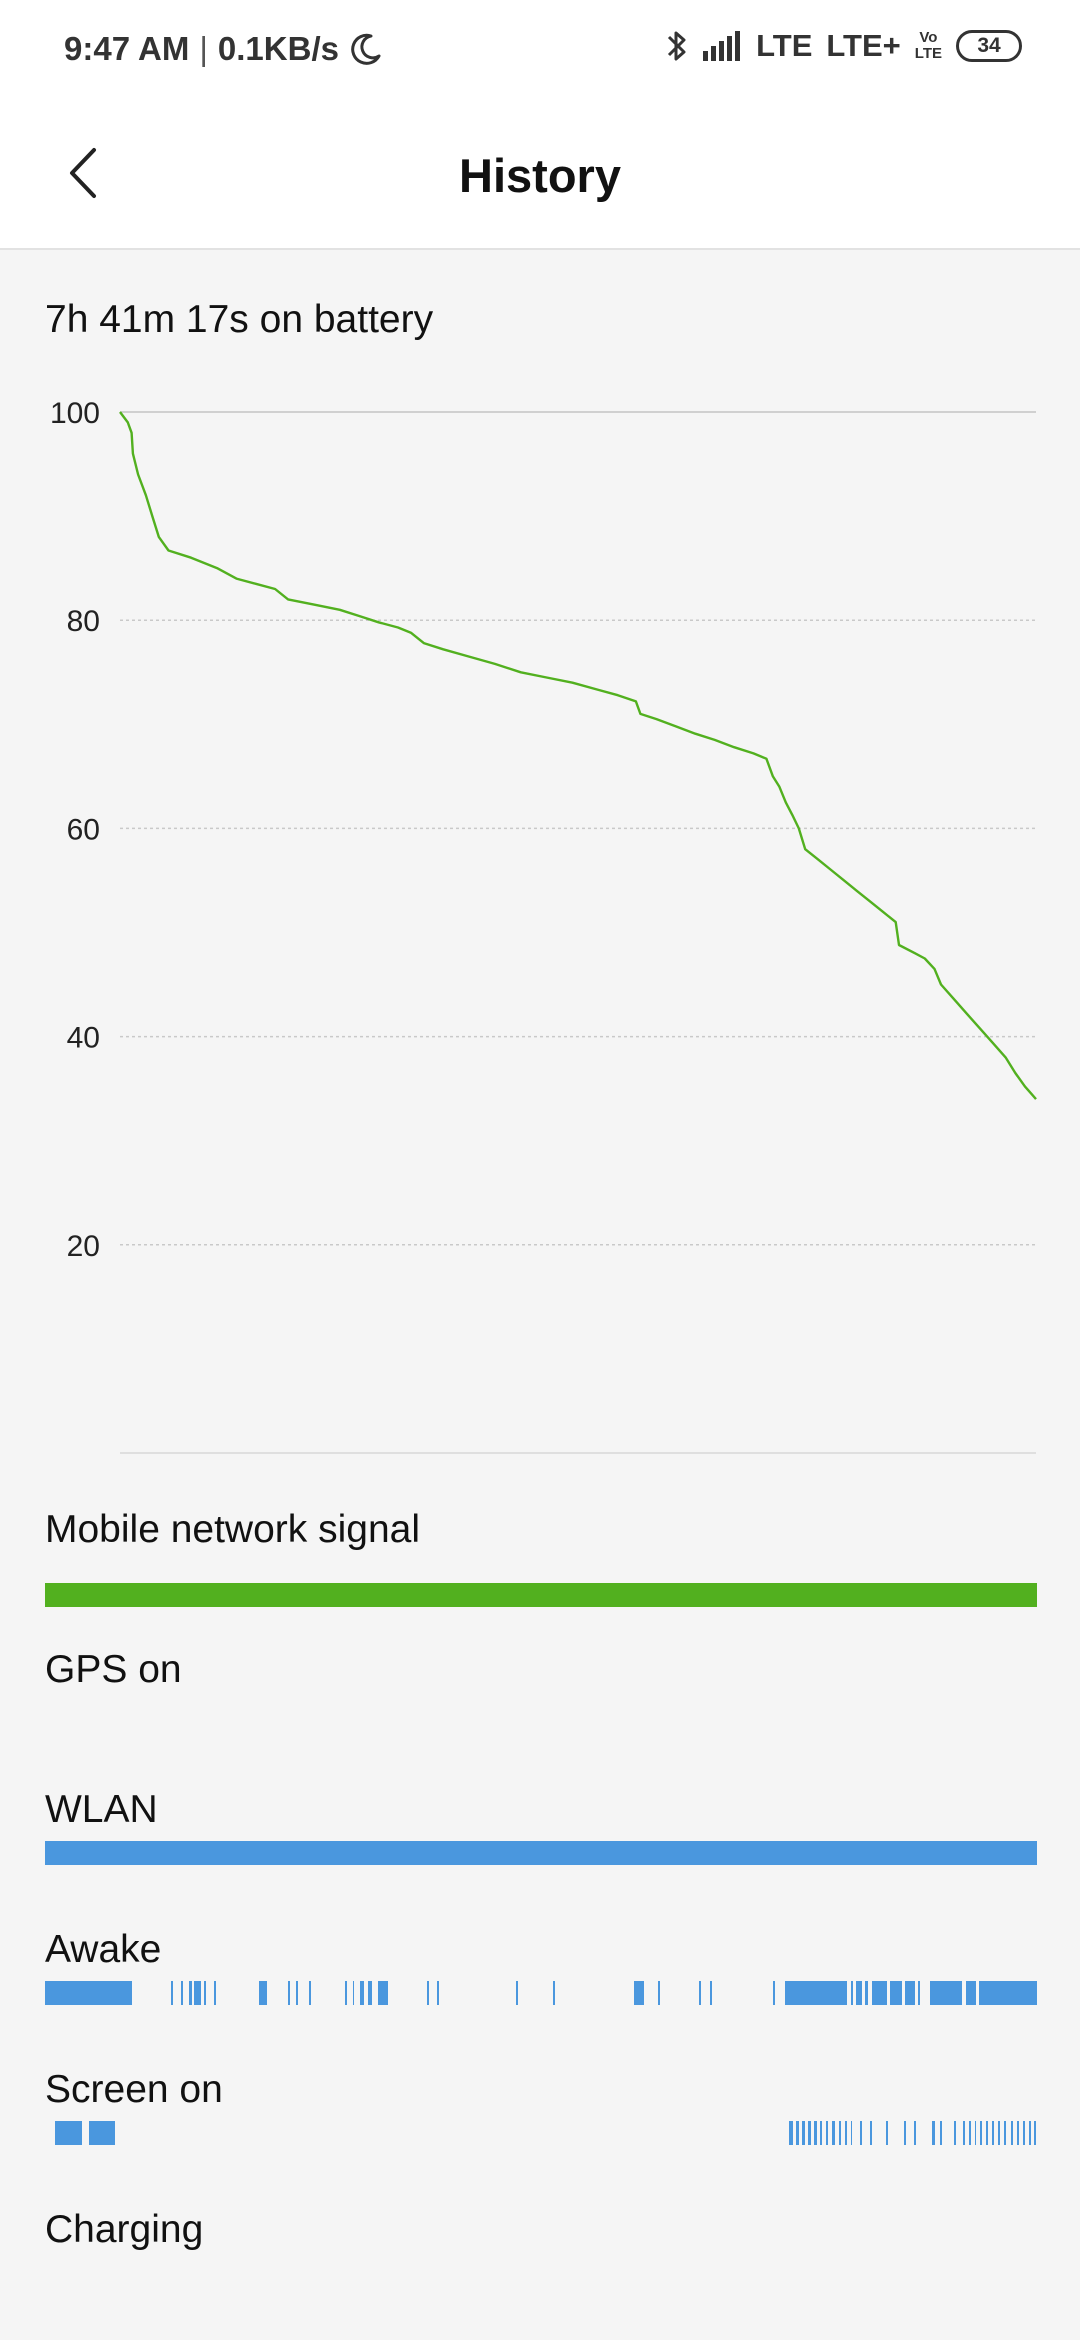 The height and width of the screenshot is (2340, 1080). What do you see at coordinates (134, 2089) in the screenshot?
I see `screen-on-label: Screen on` at bounding box center [134, 2089].